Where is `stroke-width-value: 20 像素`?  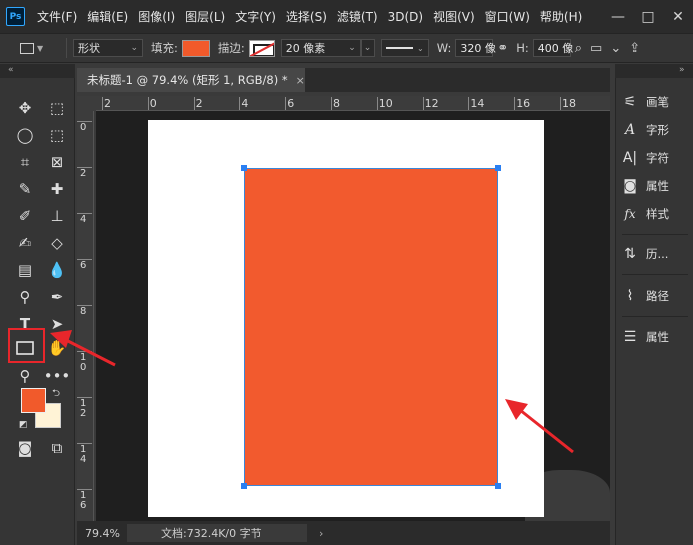
stroke-width-value: 20 像素 is located at coordinates (305, 48).